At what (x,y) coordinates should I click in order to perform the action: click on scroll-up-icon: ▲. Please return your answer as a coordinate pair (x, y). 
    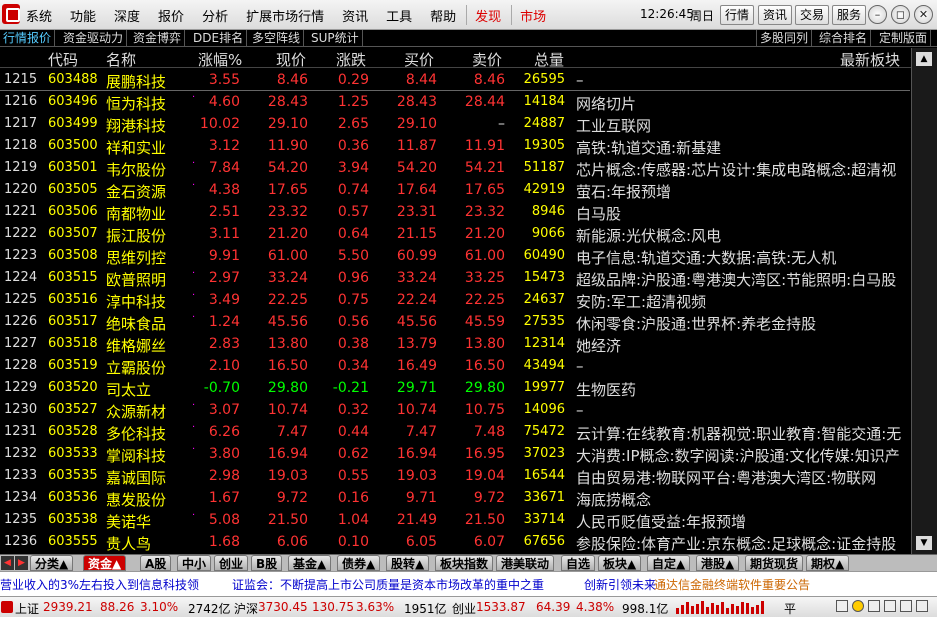
    Looking at the image, I should click on (924, 59).